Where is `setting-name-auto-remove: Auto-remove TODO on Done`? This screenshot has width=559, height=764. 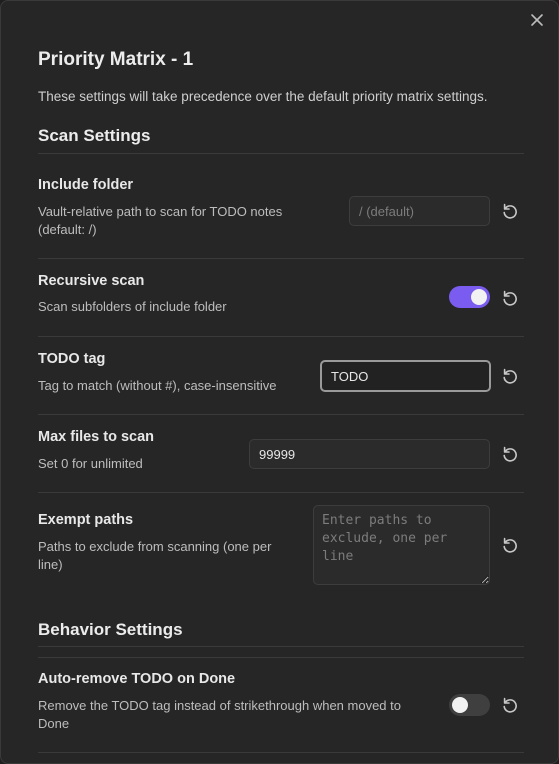
setting-name-auto-remove: Auto-remove TODO on Done is located at coordinates (137, 679).